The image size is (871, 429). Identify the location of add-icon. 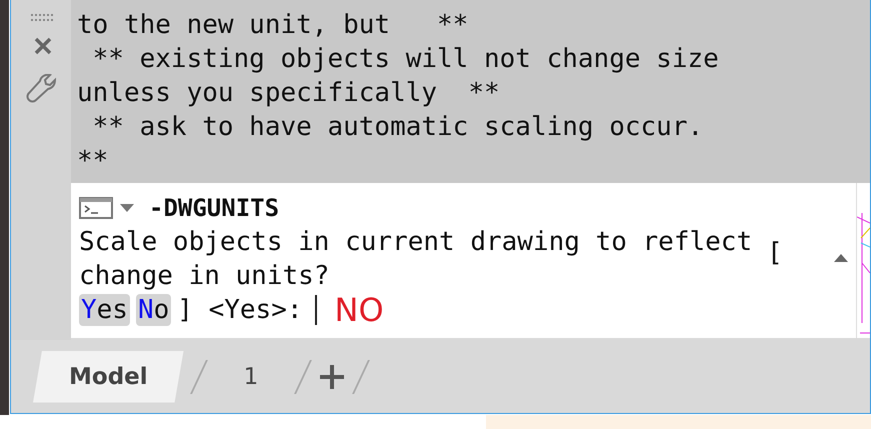
(332, 376).